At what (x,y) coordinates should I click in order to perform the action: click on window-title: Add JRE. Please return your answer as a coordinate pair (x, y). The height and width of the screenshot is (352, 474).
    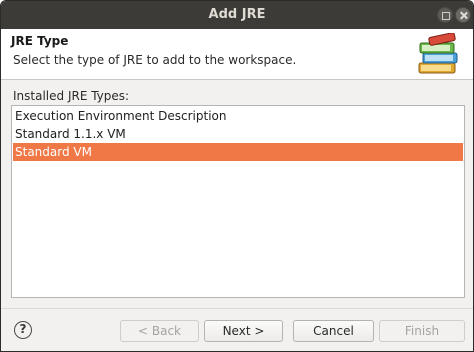
    Looking at the image, I should click on (237, 14).